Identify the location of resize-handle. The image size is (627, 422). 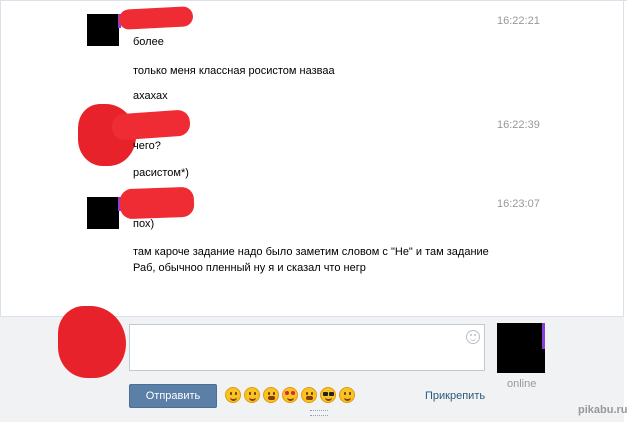
(319, 411).